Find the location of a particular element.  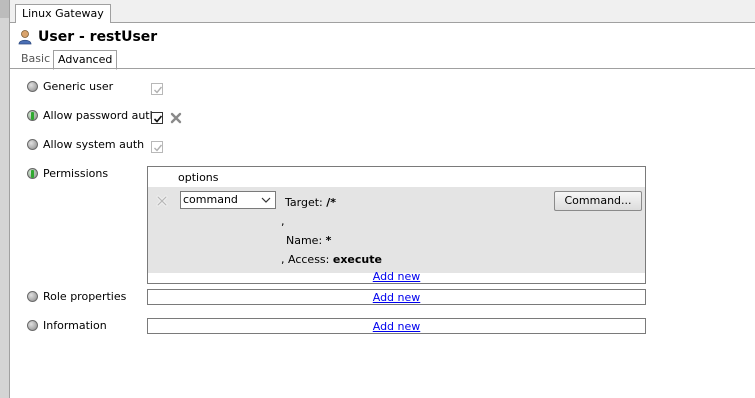

window-tabbar is located at coordinates (382, 11).